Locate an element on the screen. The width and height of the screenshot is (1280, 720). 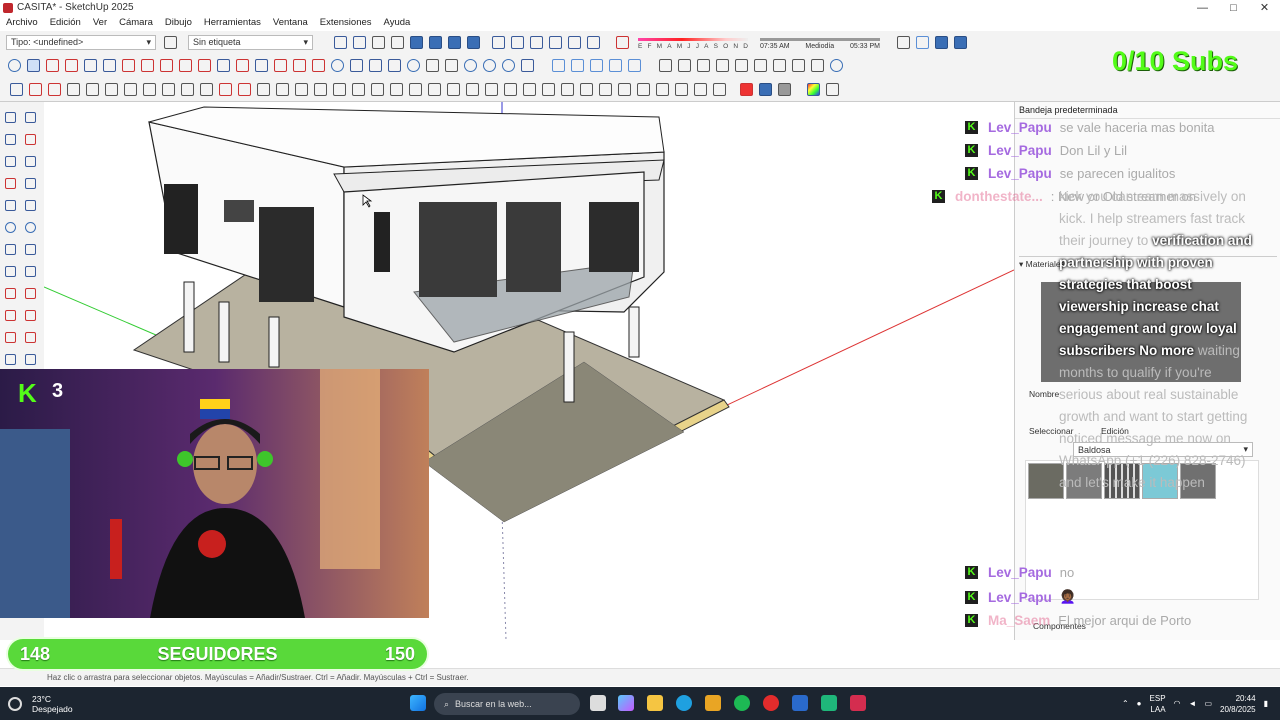
search-icon is located at coordinates (14, 65).